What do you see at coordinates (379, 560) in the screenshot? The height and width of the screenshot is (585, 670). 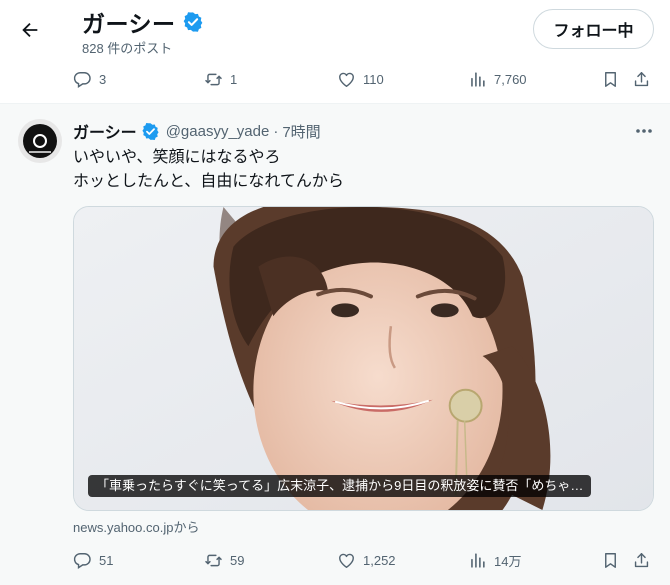 I see `like-count: 1,252` at bounding box center [379, 560].